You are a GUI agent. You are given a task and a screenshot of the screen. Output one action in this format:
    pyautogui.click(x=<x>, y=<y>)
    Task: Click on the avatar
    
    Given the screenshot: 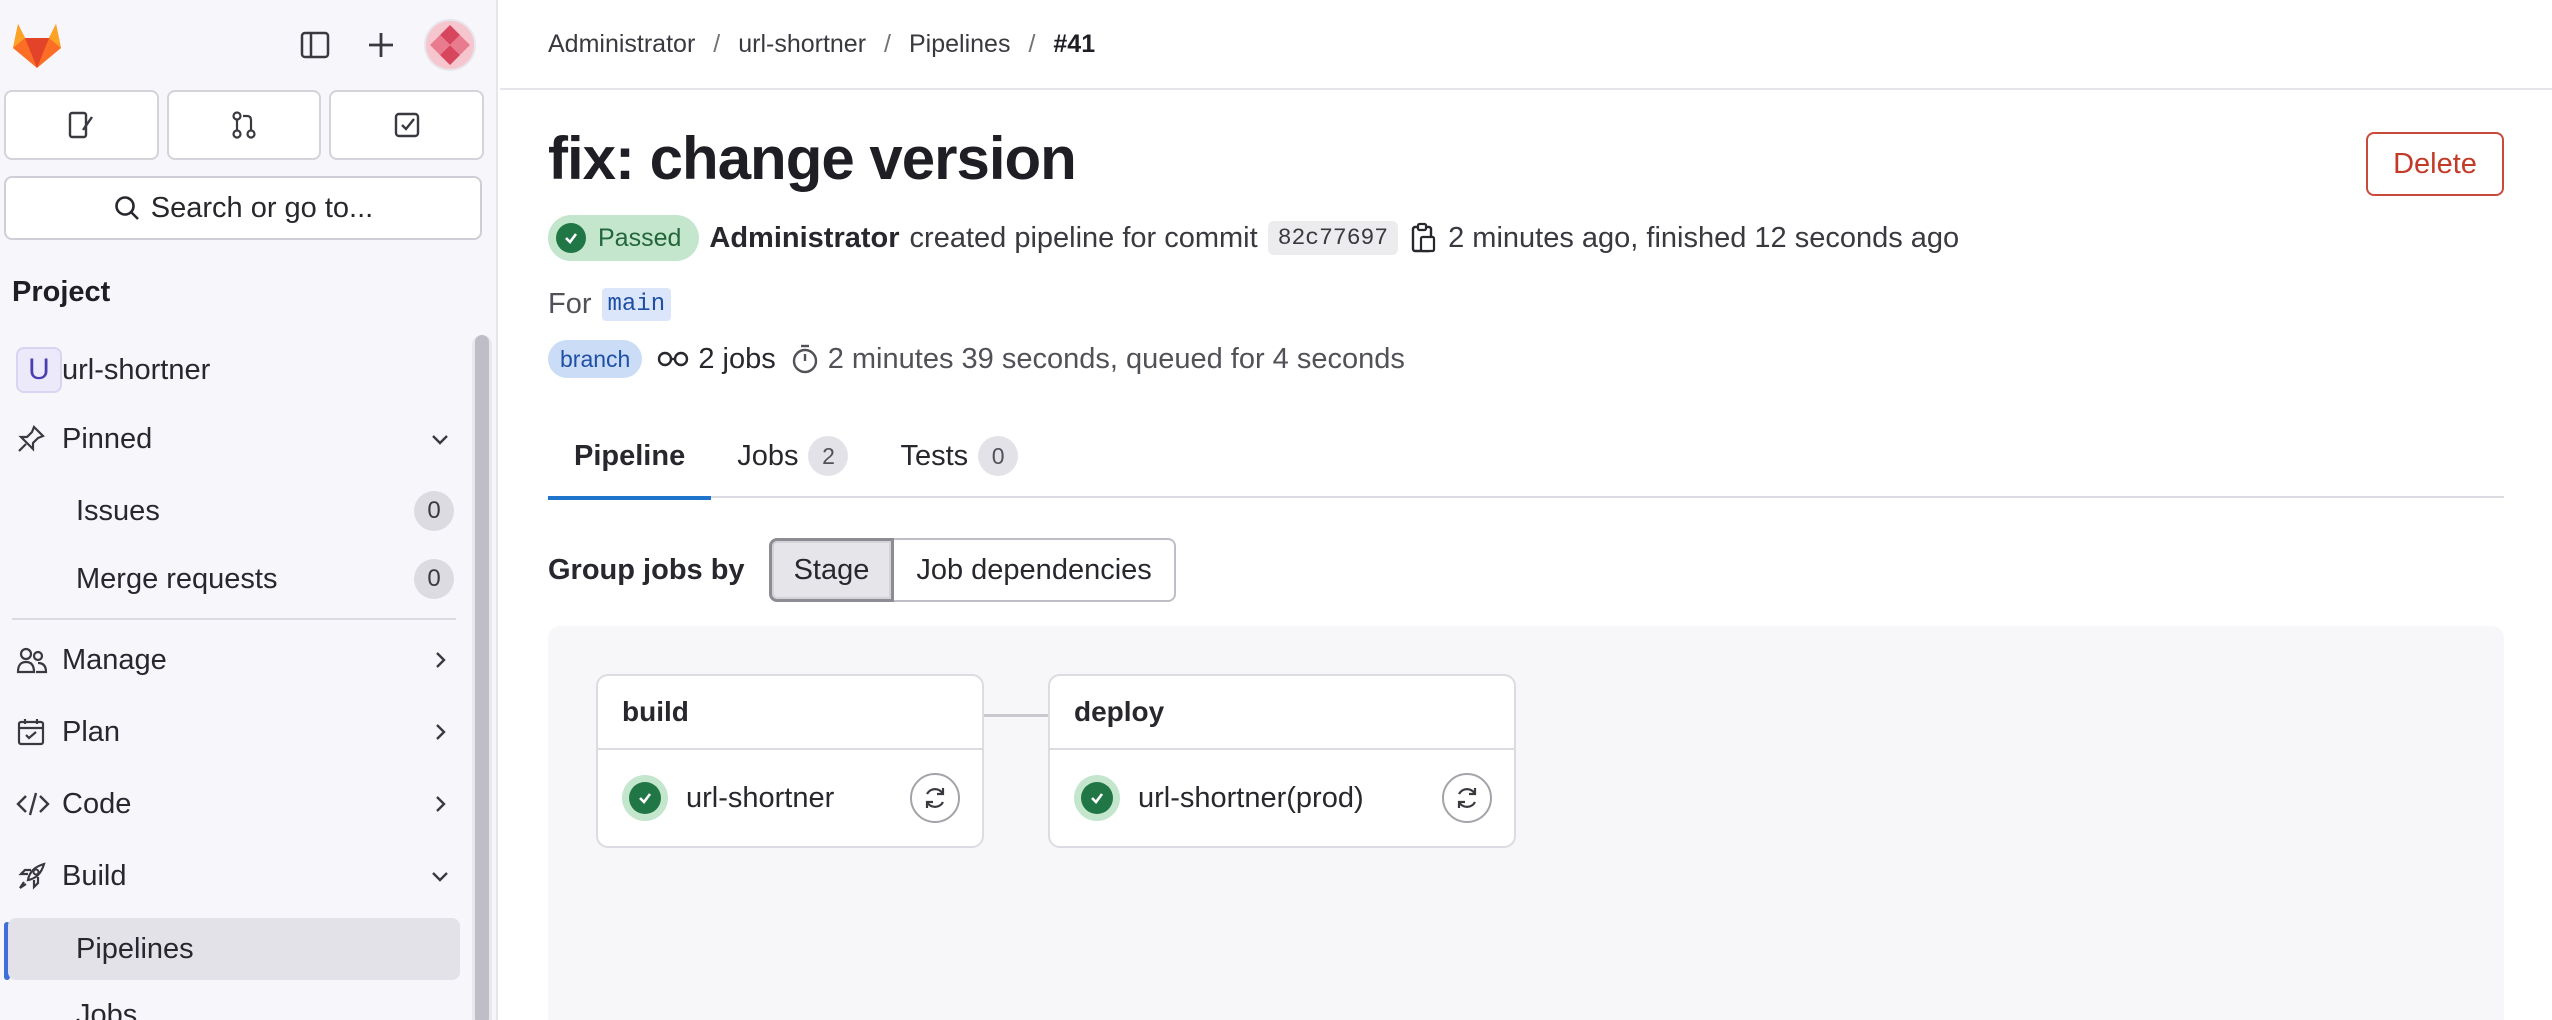 What is the action you would take?
    pyautogui.click(x=450, y=45)
    